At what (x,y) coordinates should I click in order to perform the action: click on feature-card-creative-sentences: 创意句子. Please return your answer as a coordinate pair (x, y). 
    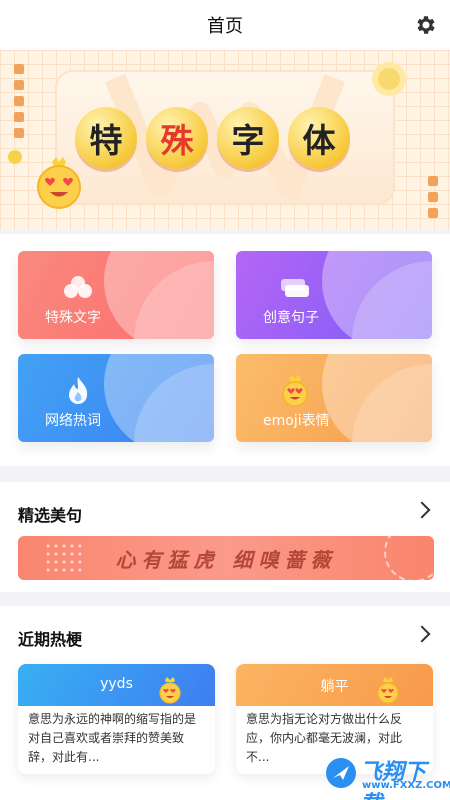
    Looking at the image, I should click on (334, 295).